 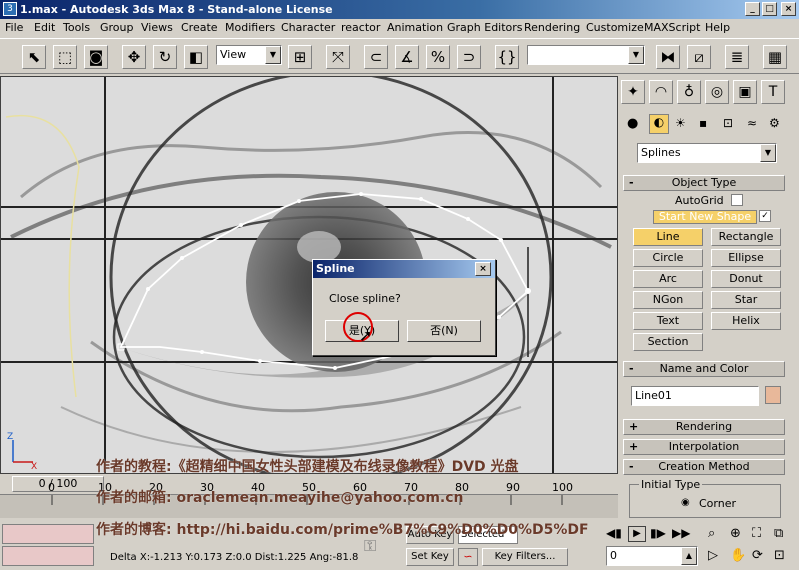 I want to click on menu-customize: Customize, so click(x=615, y=28).